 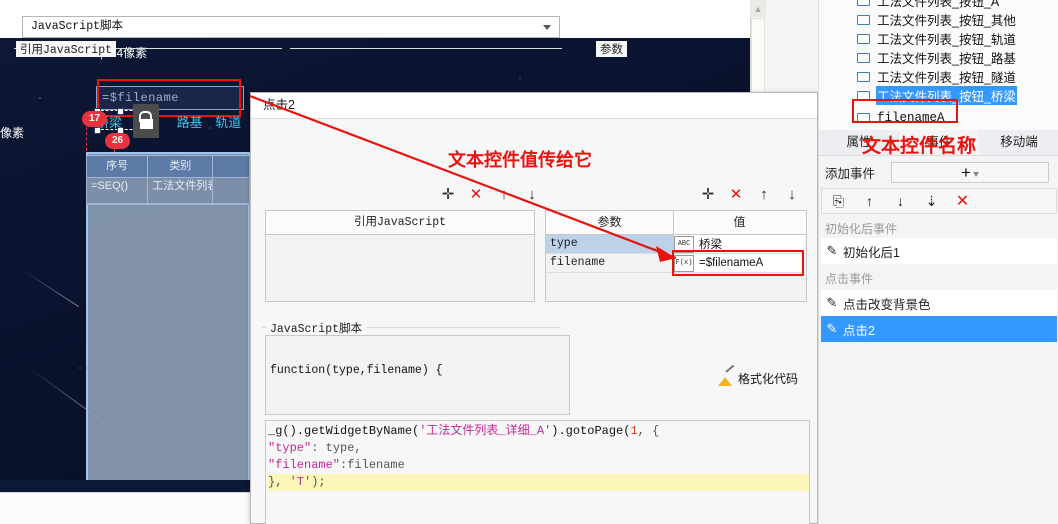 I want to click on add-event-button: +, so click(x=970, y=172).